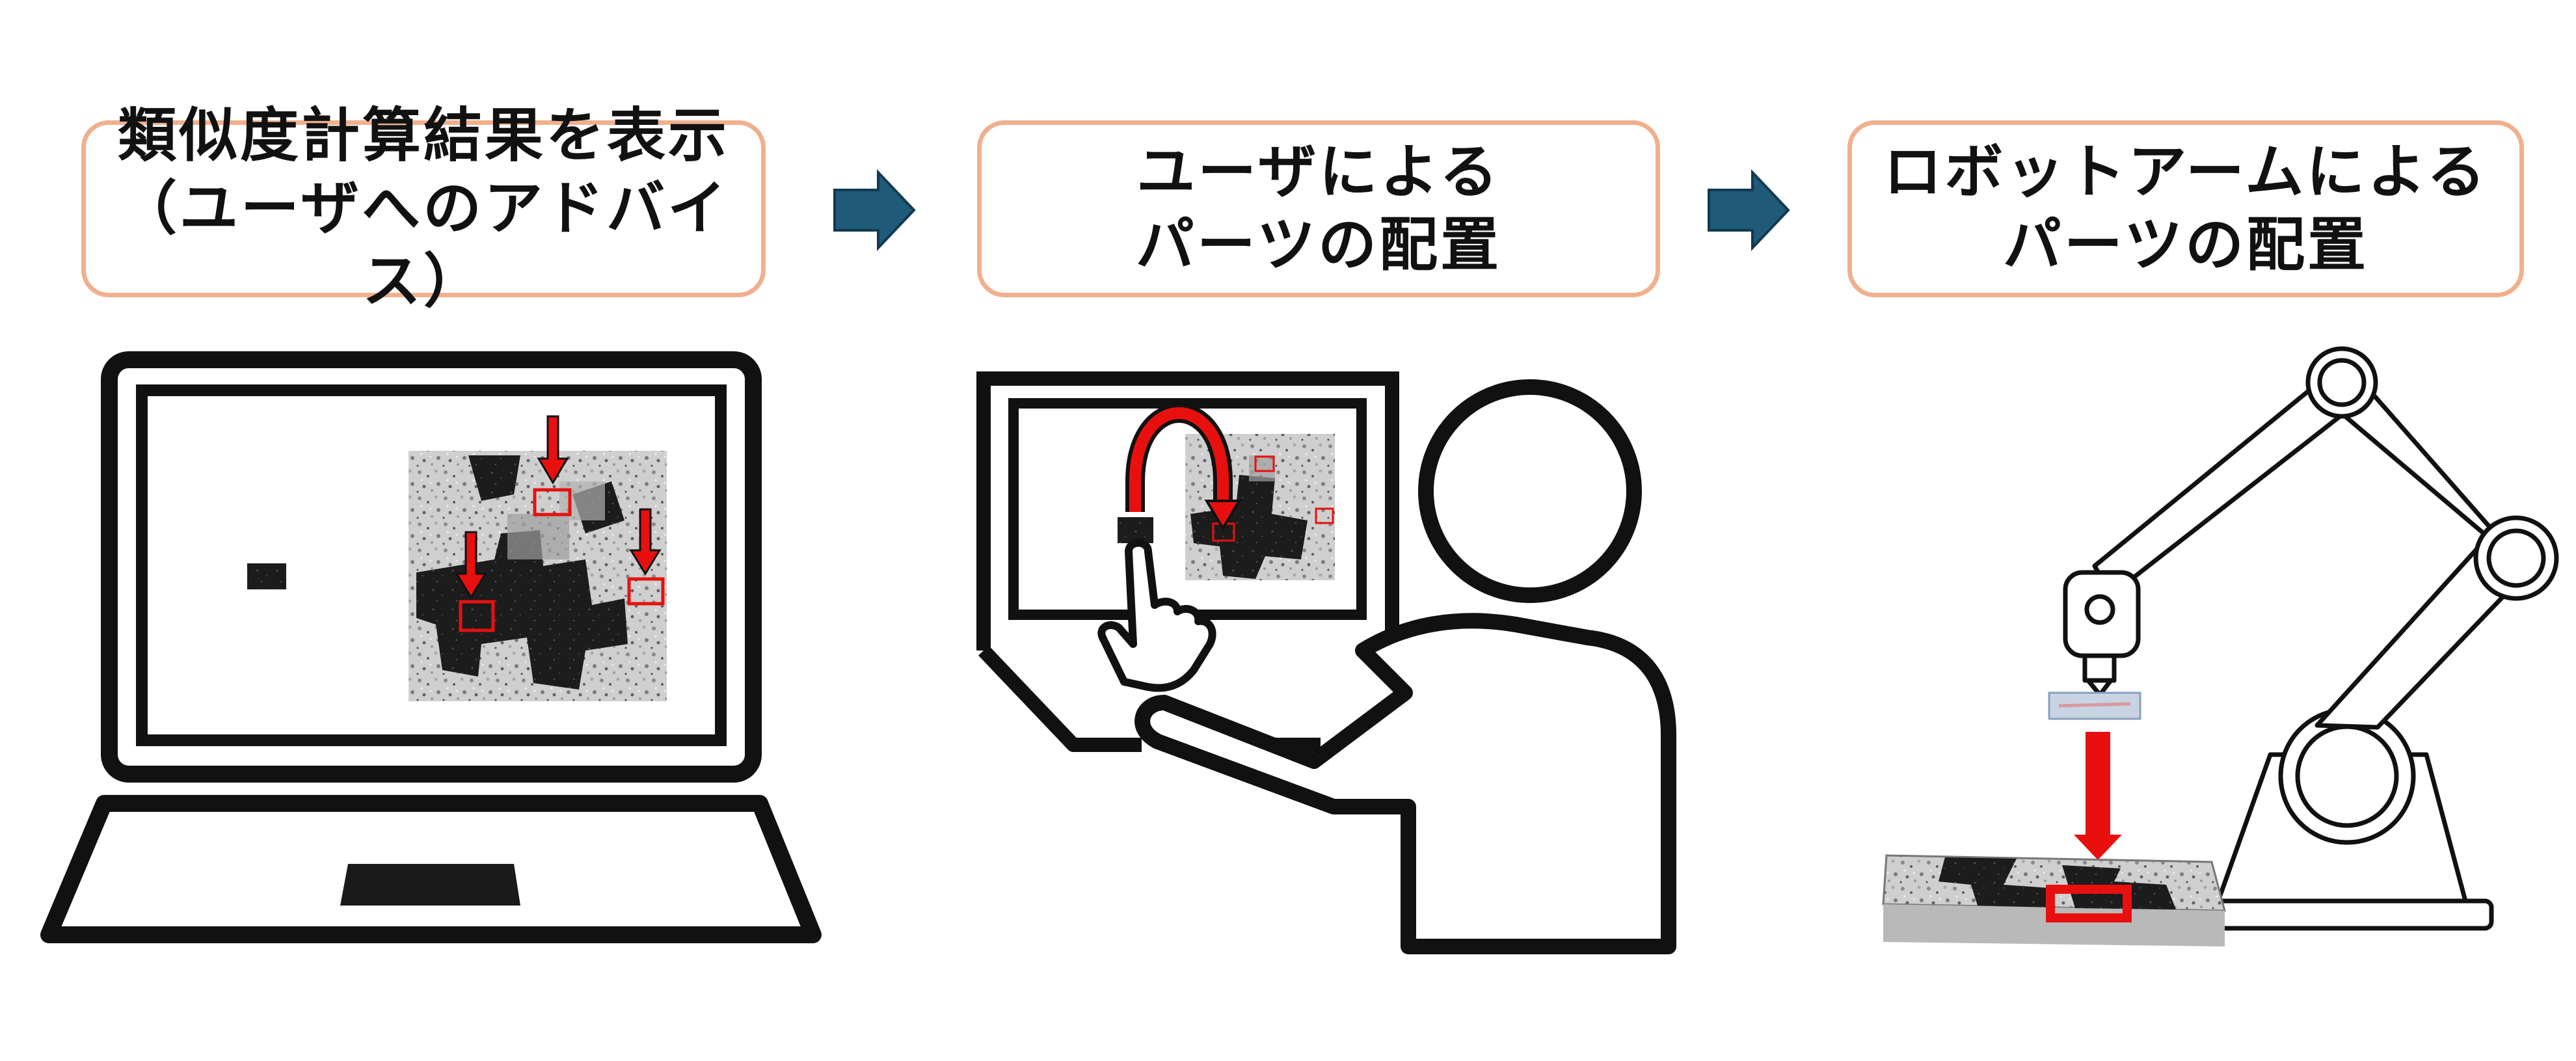 The image size is (2576, 1061). What do you see at coordinates (2098, 796) in the screenshot?
I see `down-arrow-icon` at bounding box center [2098, 796].